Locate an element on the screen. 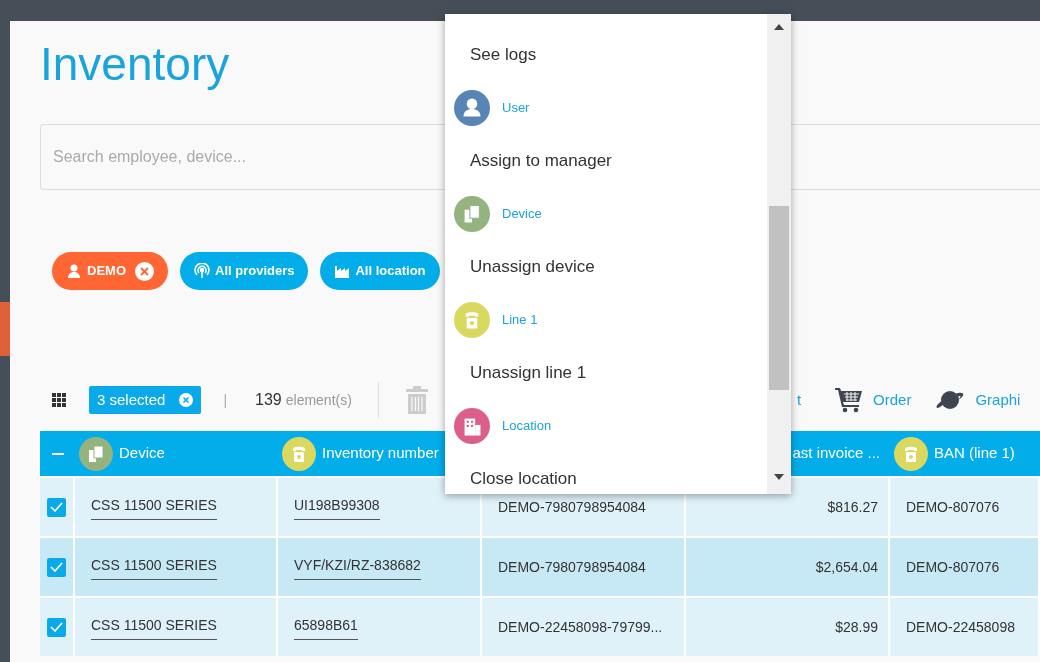  table-cell-text: $2,654.04 is located at coordinates (846, 567).